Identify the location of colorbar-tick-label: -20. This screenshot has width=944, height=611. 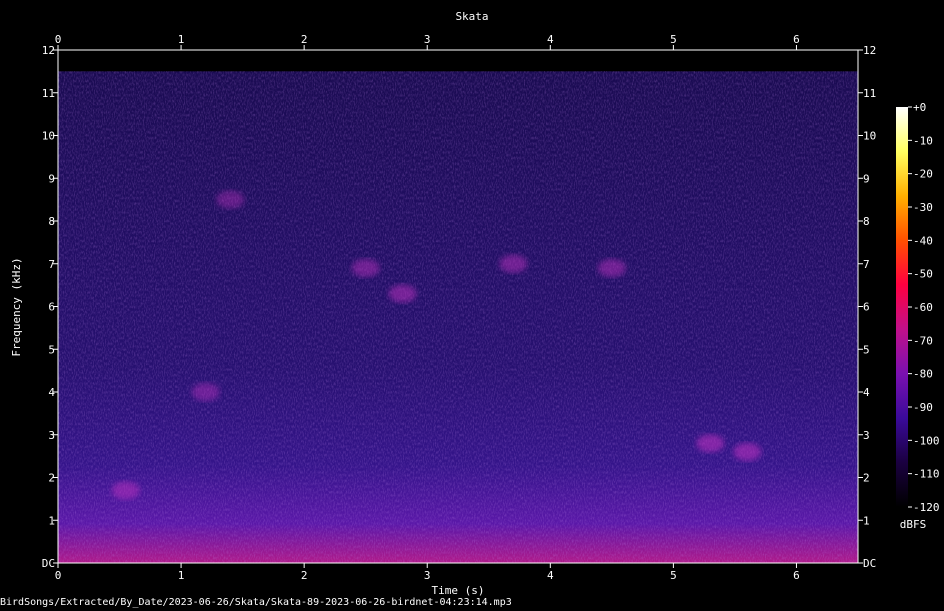
(923, 174).